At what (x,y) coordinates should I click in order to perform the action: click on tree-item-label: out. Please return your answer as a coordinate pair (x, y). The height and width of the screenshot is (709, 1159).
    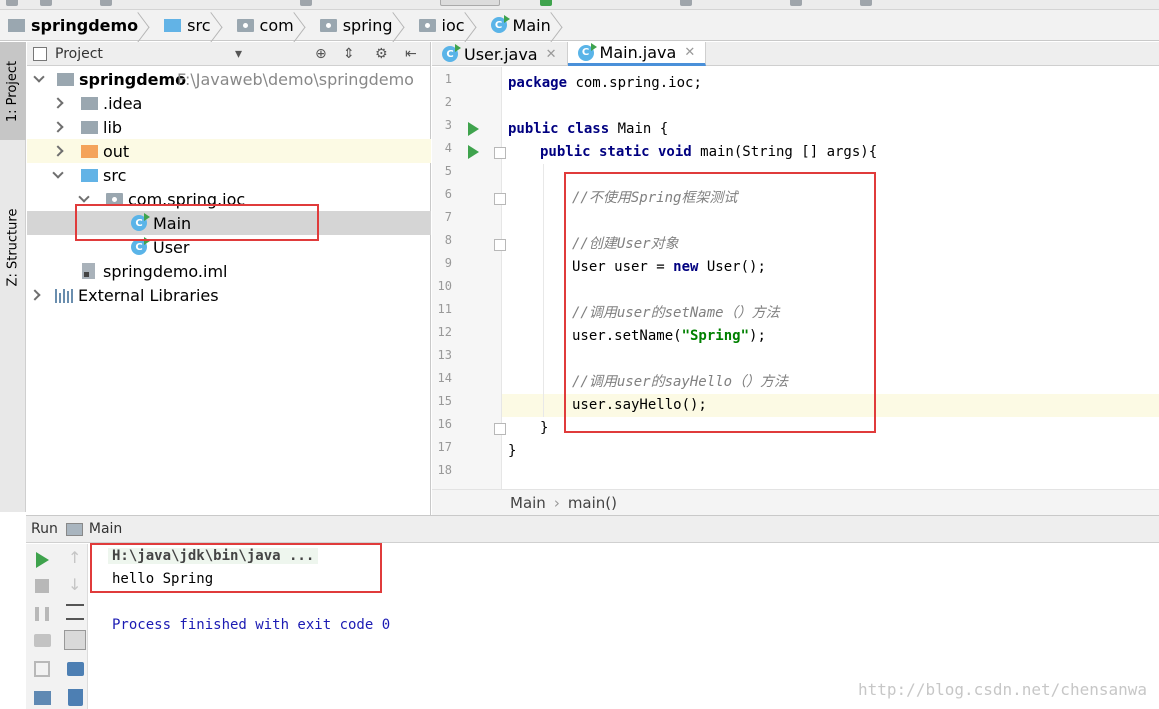
    Looking at the image, I should click on (116, 151).